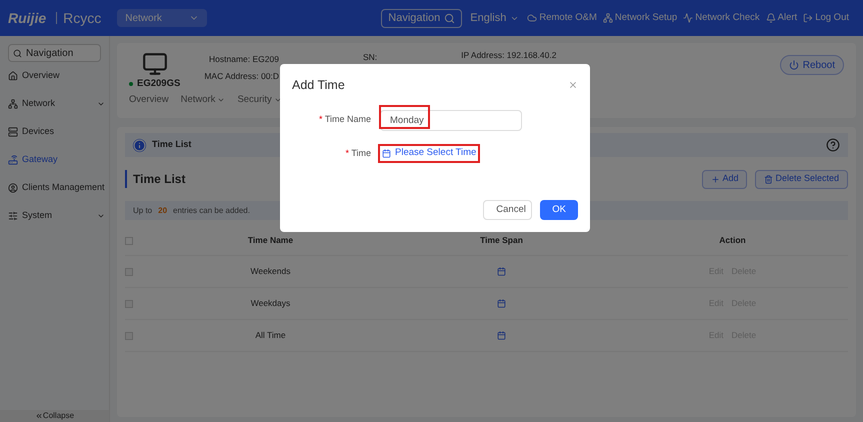  What do you see at coordinates (154, 84) in the screenshot?
I see `device-model: EG209GS` at bounding box center [154, 84].